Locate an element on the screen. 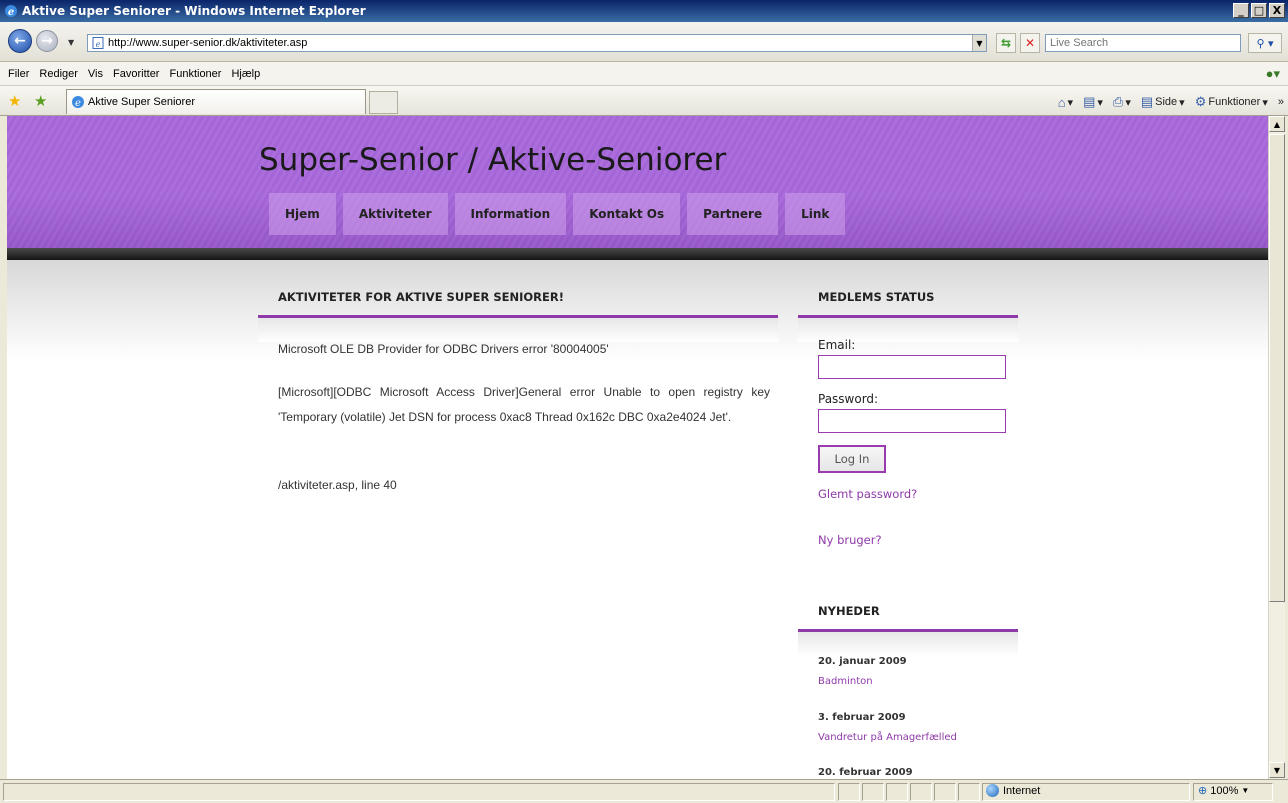 Image resolution: width=1288 pixels, height=803 pixels. ie-icon: e is located at coordinates (11, 11).